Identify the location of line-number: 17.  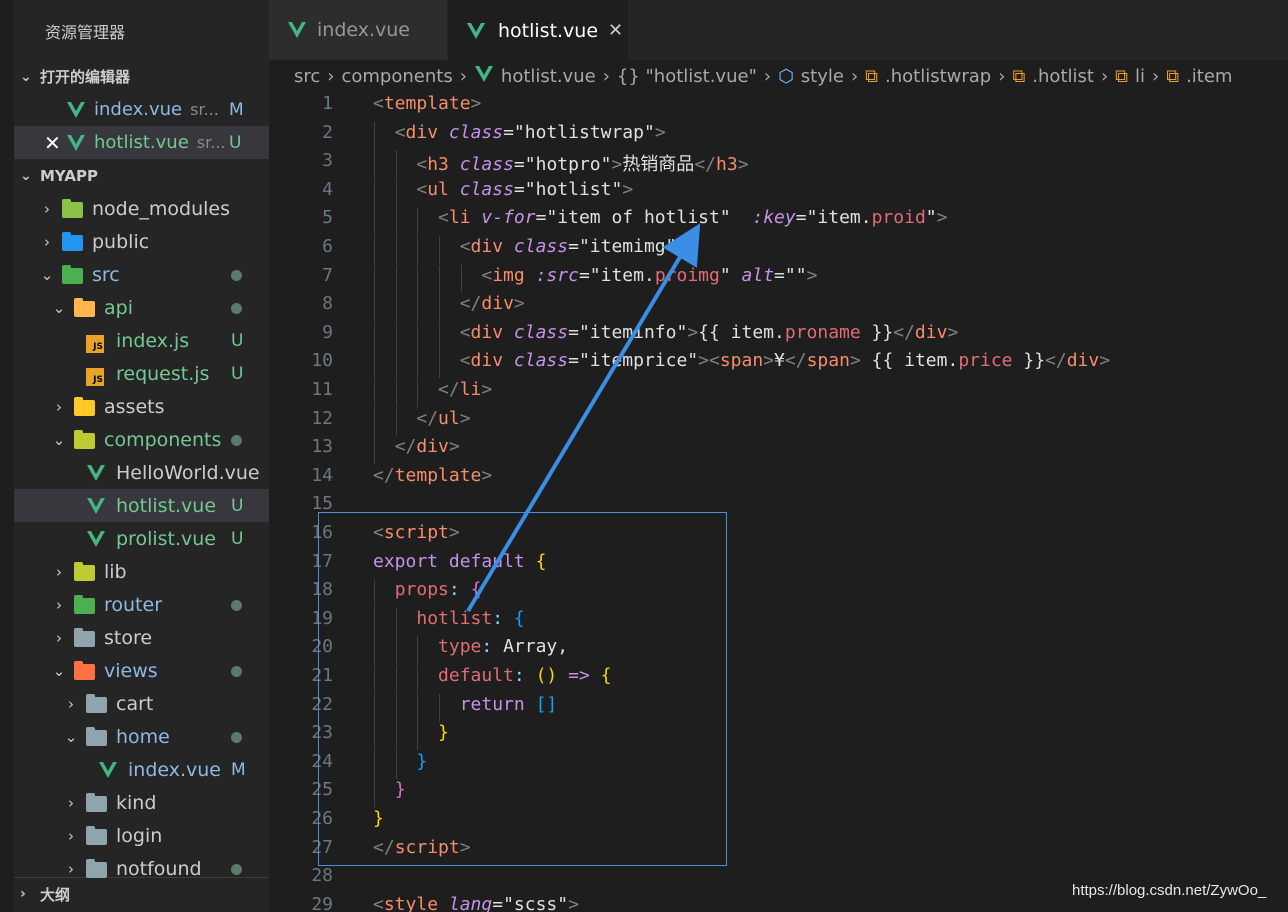
(322, 561).